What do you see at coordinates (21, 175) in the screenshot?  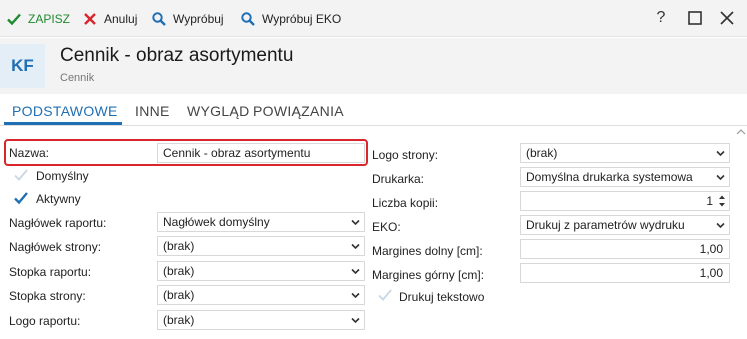 I see `domyslny-checkbox` at bounding box center [21, 175].